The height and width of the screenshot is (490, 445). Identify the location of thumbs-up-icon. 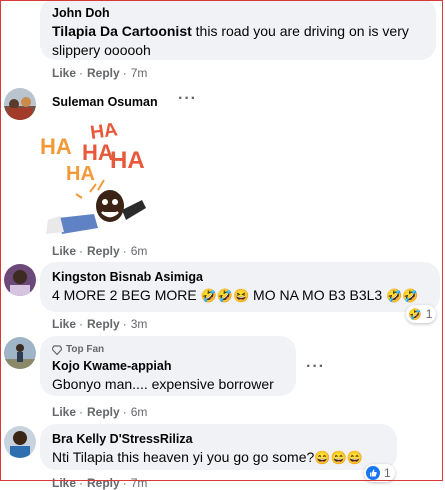
(373, 473).